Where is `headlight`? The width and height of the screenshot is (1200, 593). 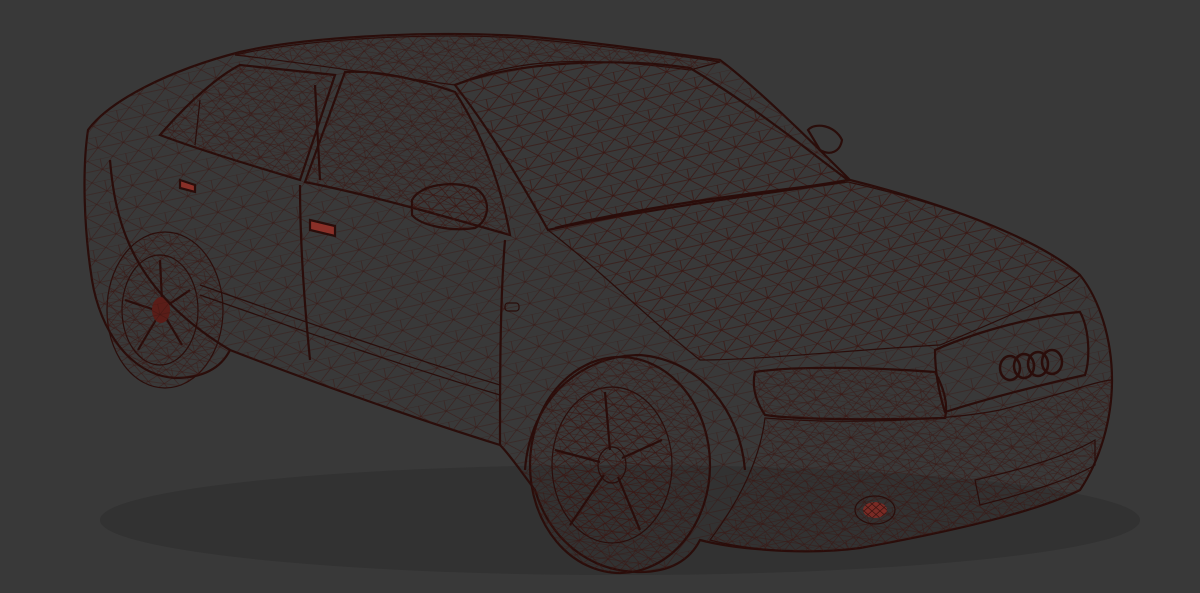 headlight is located at coordinates (850, 393).